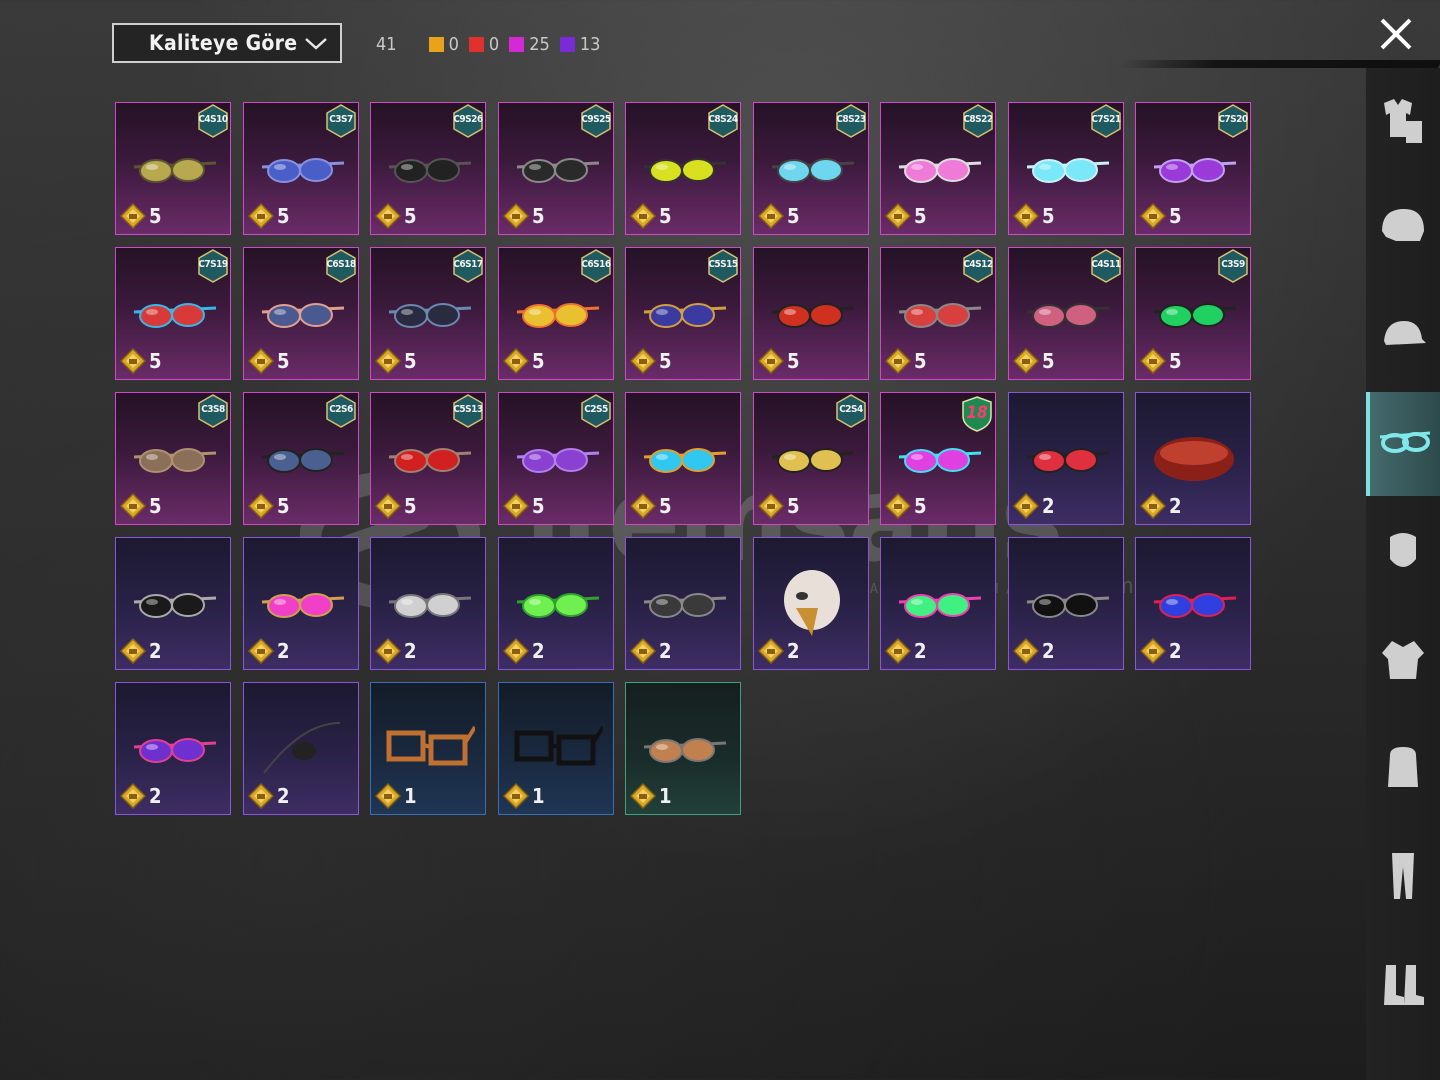 This screenshot has width=1440, height=1080. I want to click on sidebar-category-face-mask, so click(1403, 552).